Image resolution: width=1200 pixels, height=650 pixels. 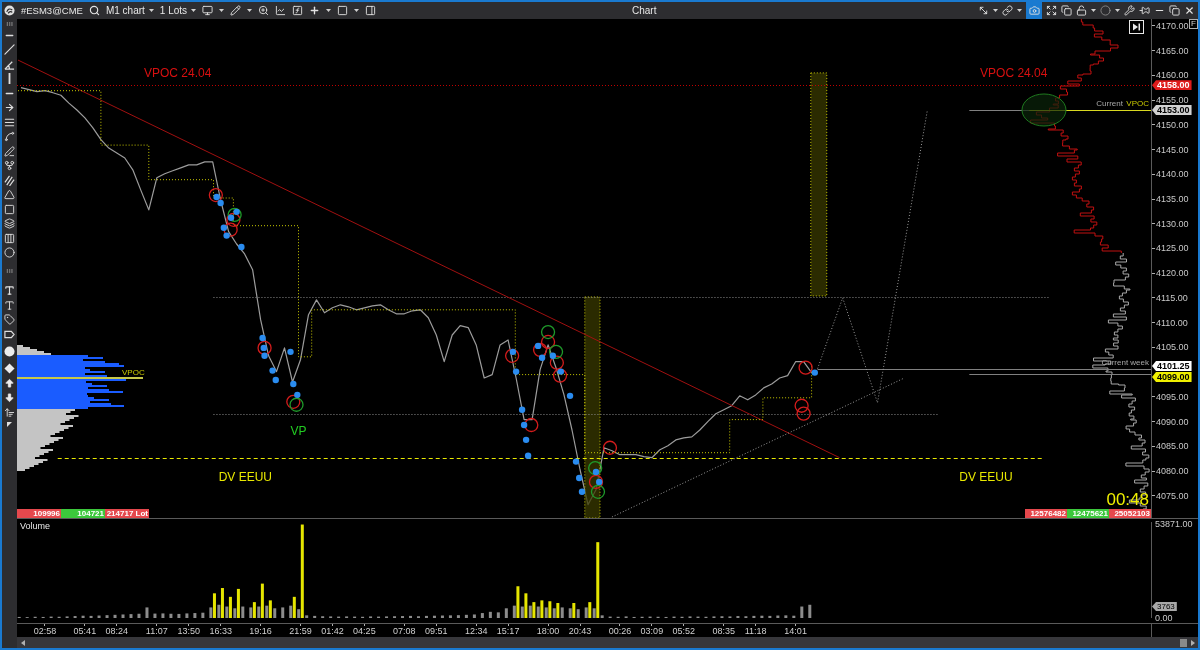 I want to click on vpoc-label: VPOC, so click(x=1137, y=103).